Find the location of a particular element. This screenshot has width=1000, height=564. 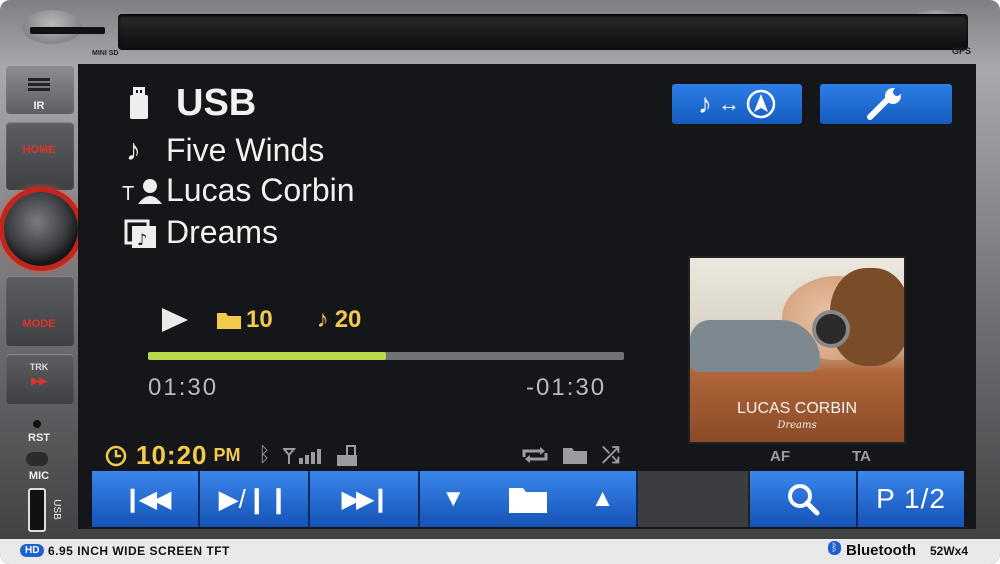

album-icon: ♪ is located at coordinates (140, 233).